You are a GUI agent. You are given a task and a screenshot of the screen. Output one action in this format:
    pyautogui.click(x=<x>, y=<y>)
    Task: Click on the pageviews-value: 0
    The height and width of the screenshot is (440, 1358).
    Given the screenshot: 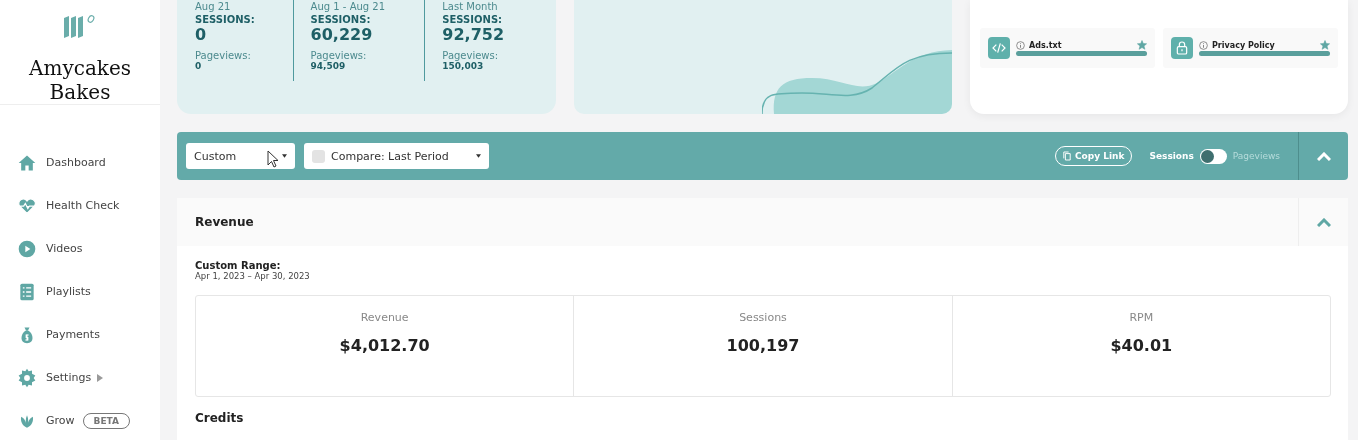 What is the action you would take?
    pyautogui.click(x=198, y=66)
    